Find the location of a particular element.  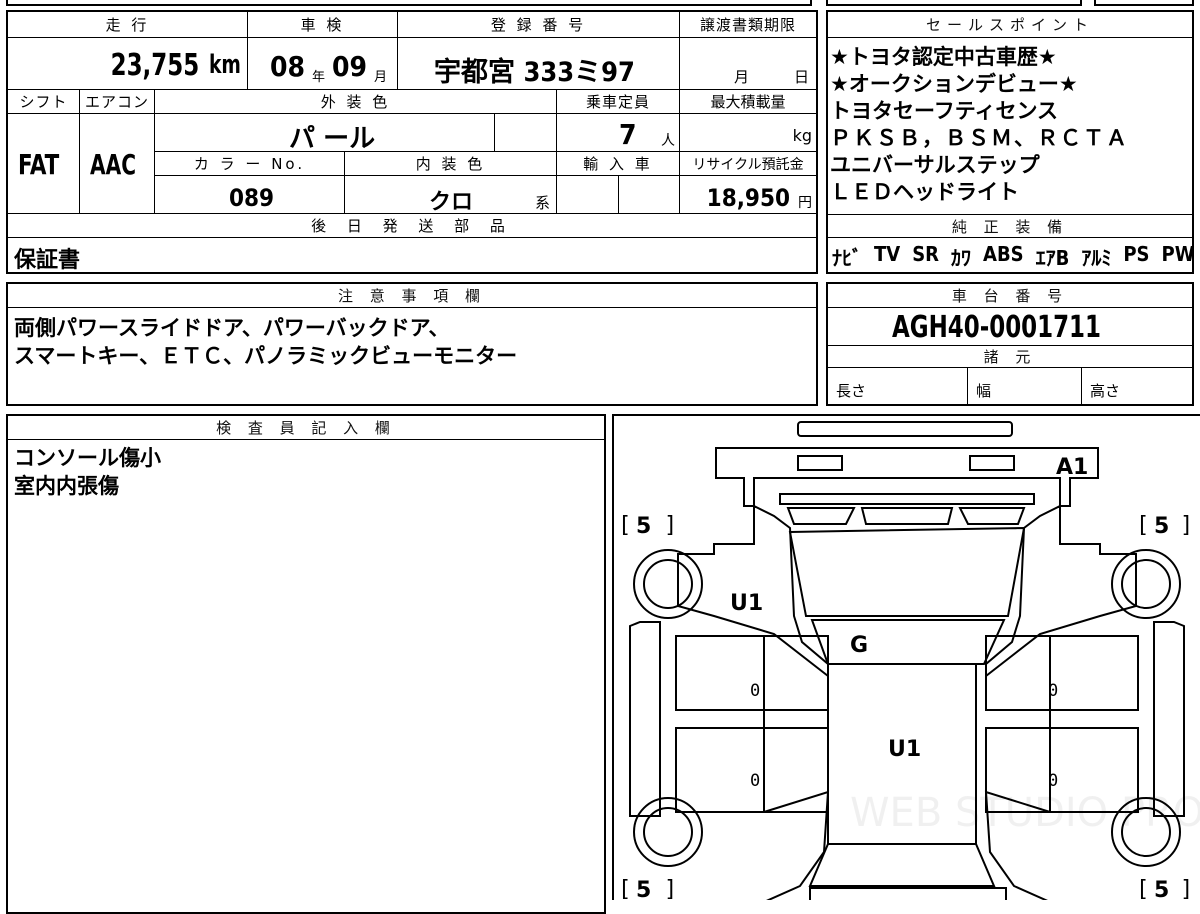

inspection-month: 09 is located at coordinates (350, 66).